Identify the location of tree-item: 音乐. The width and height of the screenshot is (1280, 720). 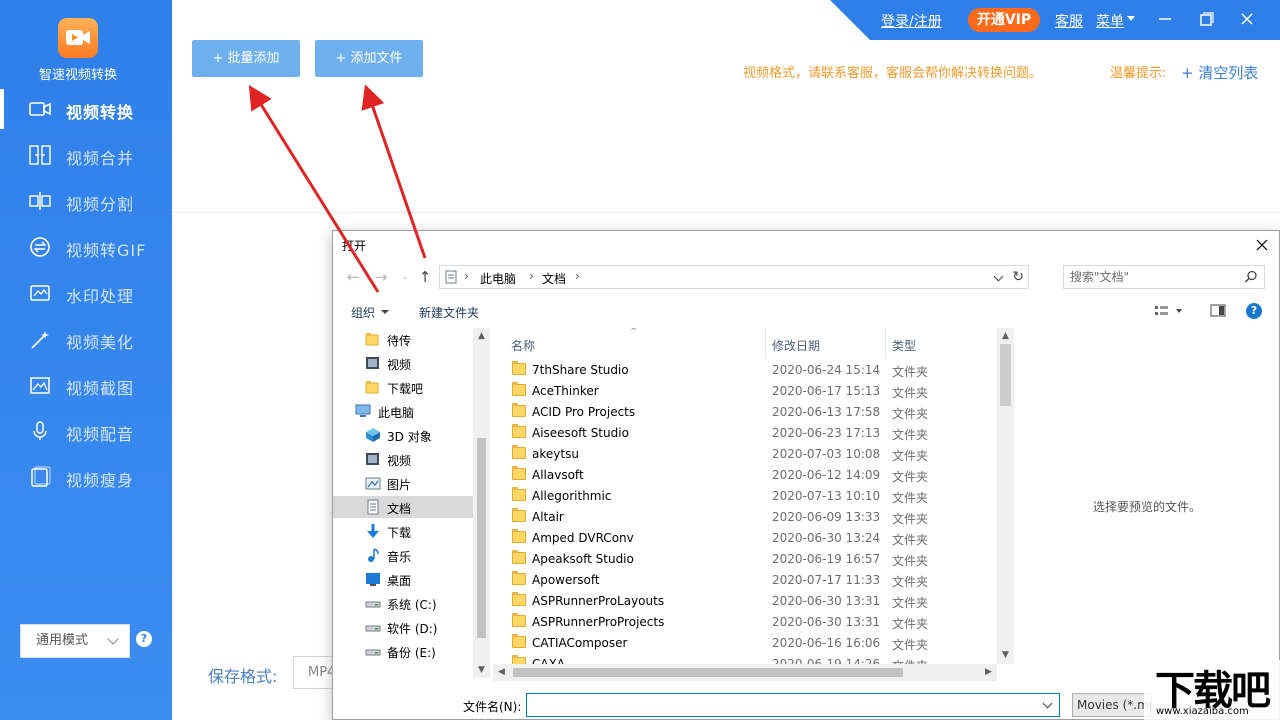
(403, 555).